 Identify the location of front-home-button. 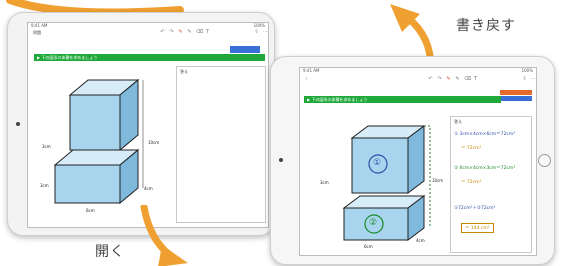
(544, 160).